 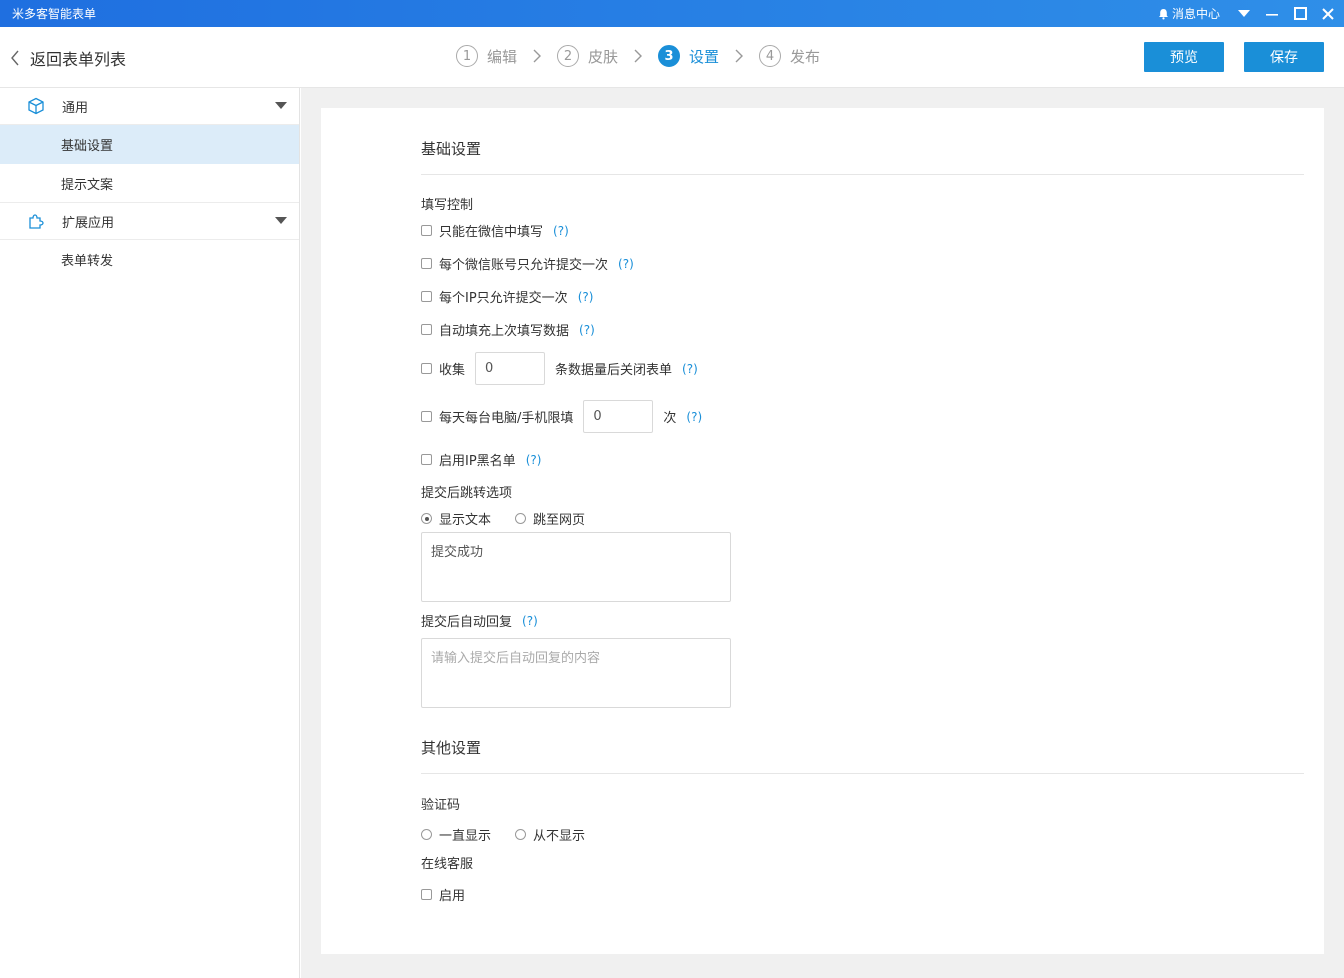 I want to click on option-enable-online-service: 启用, so click(x=443, y=894).